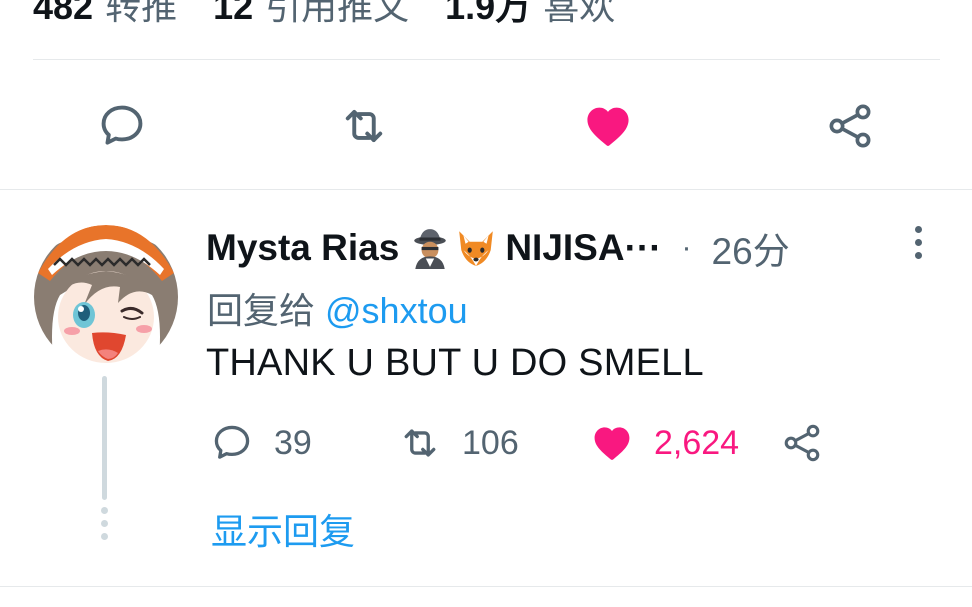 This screenshot has width=972, height=607. I want to click on like-button, so click(608, 126).